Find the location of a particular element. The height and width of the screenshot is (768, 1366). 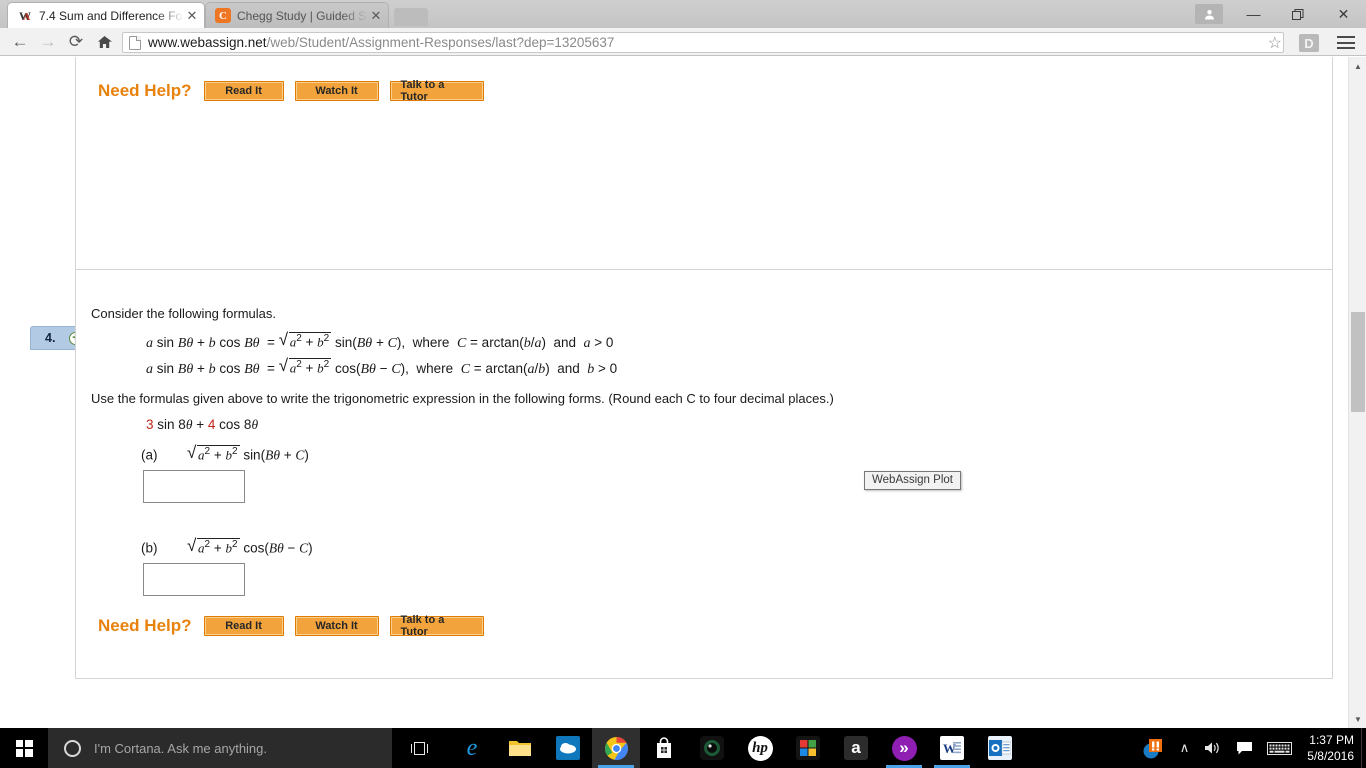

url-domain: www.webassign.net is located at coordinates (207, 42).